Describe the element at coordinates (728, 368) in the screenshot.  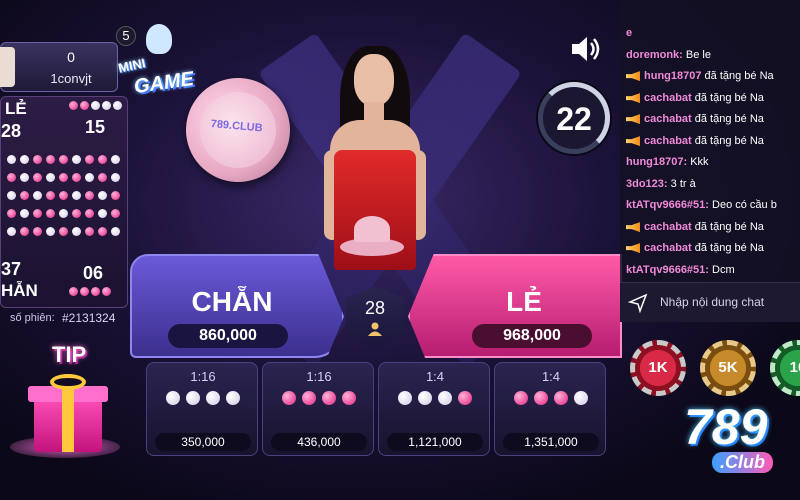
I see `chip-5k-button: 5K` at that location.